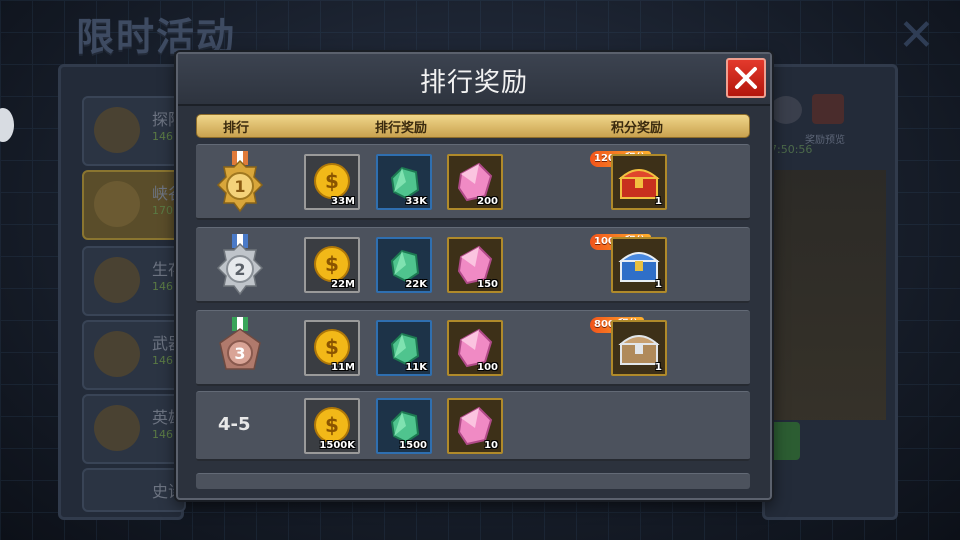  I want to click on event-list-item: 峡谷 170, so click(134, 205).